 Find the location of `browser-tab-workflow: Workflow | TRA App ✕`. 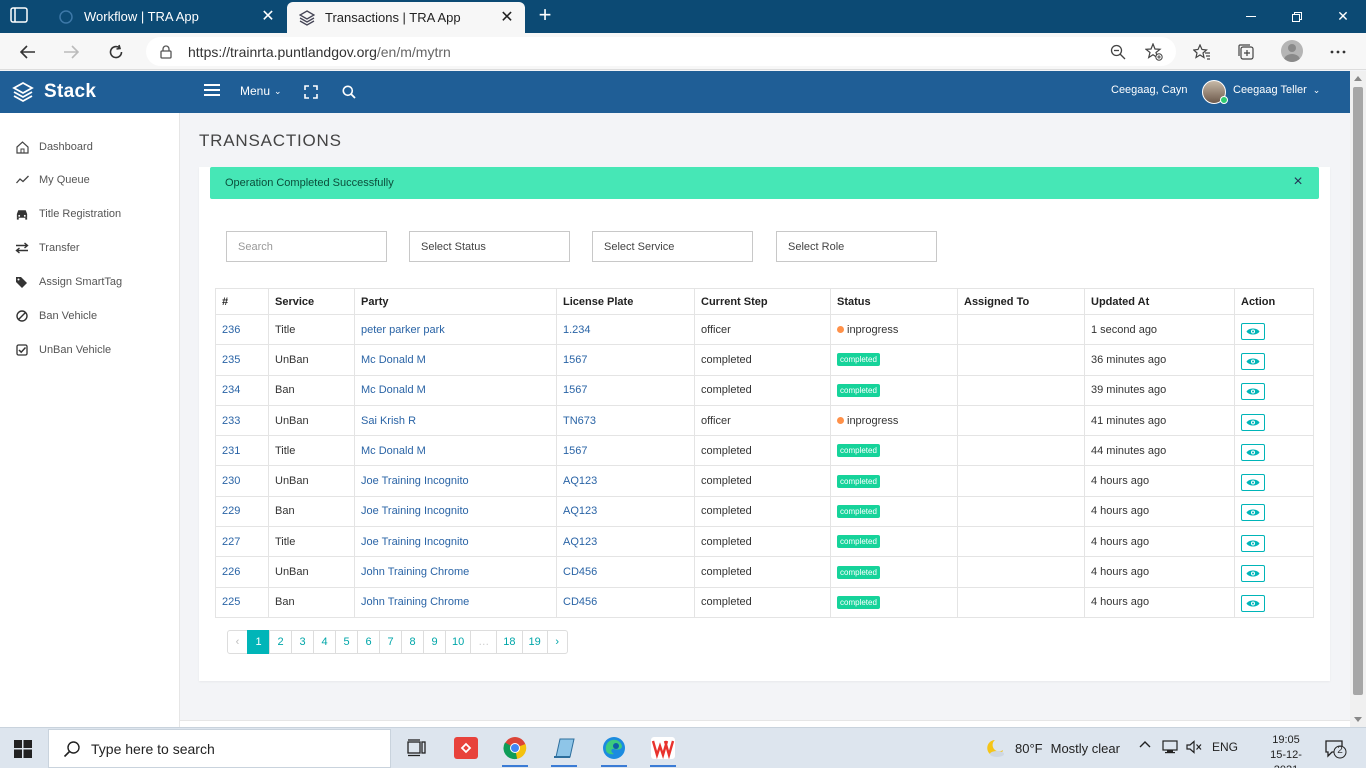

browser-tab-workflow: Workflow | TRA App ✕ is located at coordinates (166, 16).